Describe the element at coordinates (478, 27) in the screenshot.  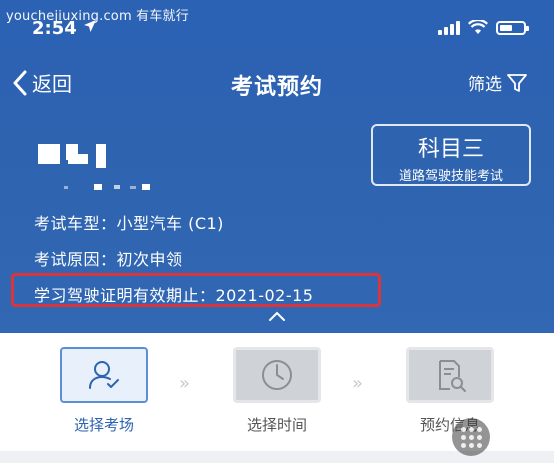
I see `wifi-icon` at that location.